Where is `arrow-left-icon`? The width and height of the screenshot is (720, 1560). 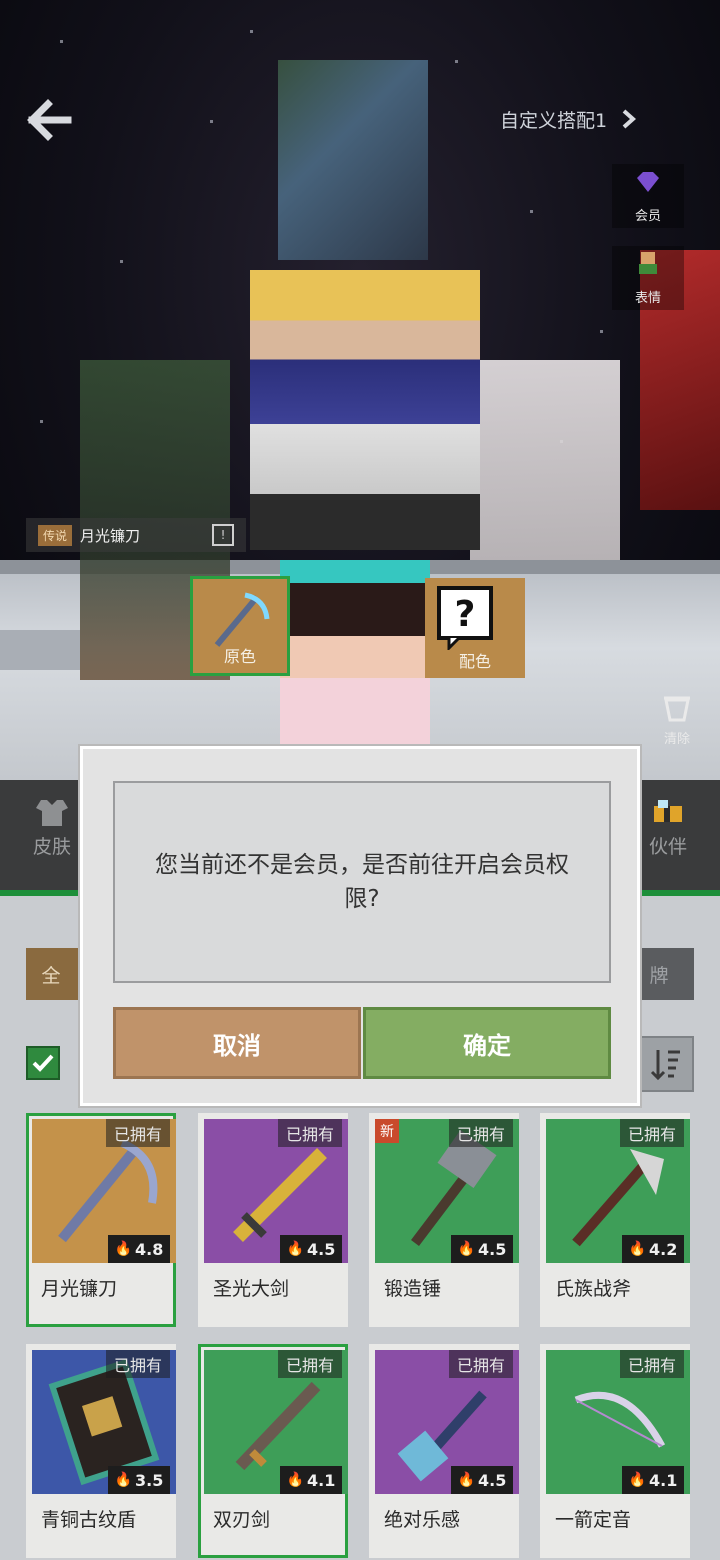
arrow-left-icon is located at coordinates (49, 120).